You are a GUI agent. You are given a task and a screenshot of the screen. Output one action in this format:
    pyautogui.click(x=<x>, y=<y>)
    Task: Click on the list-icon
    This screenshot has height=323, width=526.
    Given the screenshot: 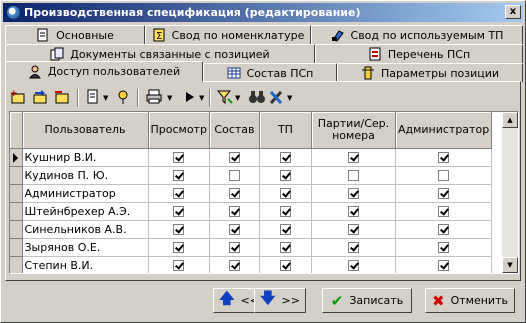 What is the action you would take?
    pyautogui.click(x=375, y=54)
    